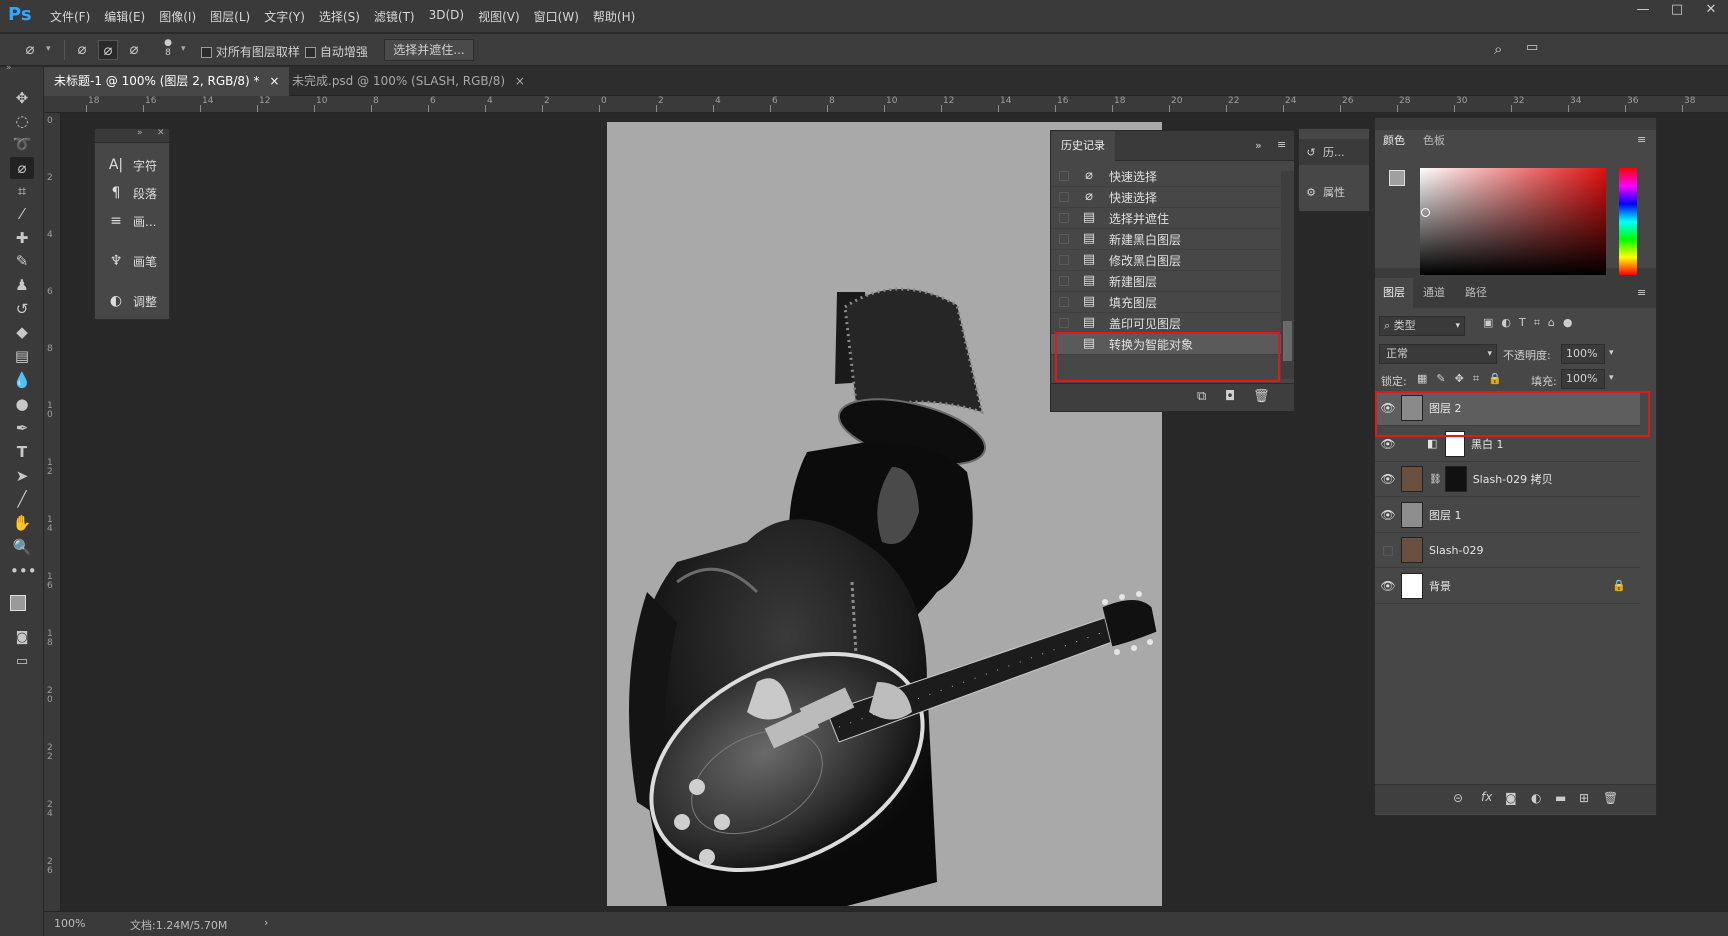  I want to click on blend-mode-select: 正常 ▾, so click(1438, 354).